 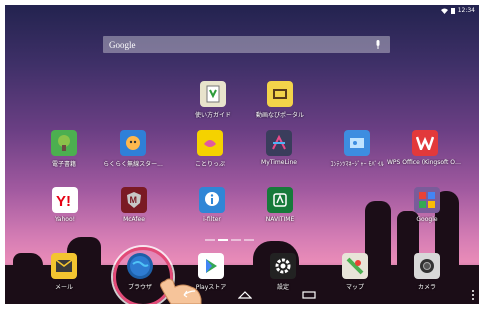 What do you see at coordinates (357, 143) in the screenshot?
I see `contents-manager-icon` at bounding box center [357, 143].